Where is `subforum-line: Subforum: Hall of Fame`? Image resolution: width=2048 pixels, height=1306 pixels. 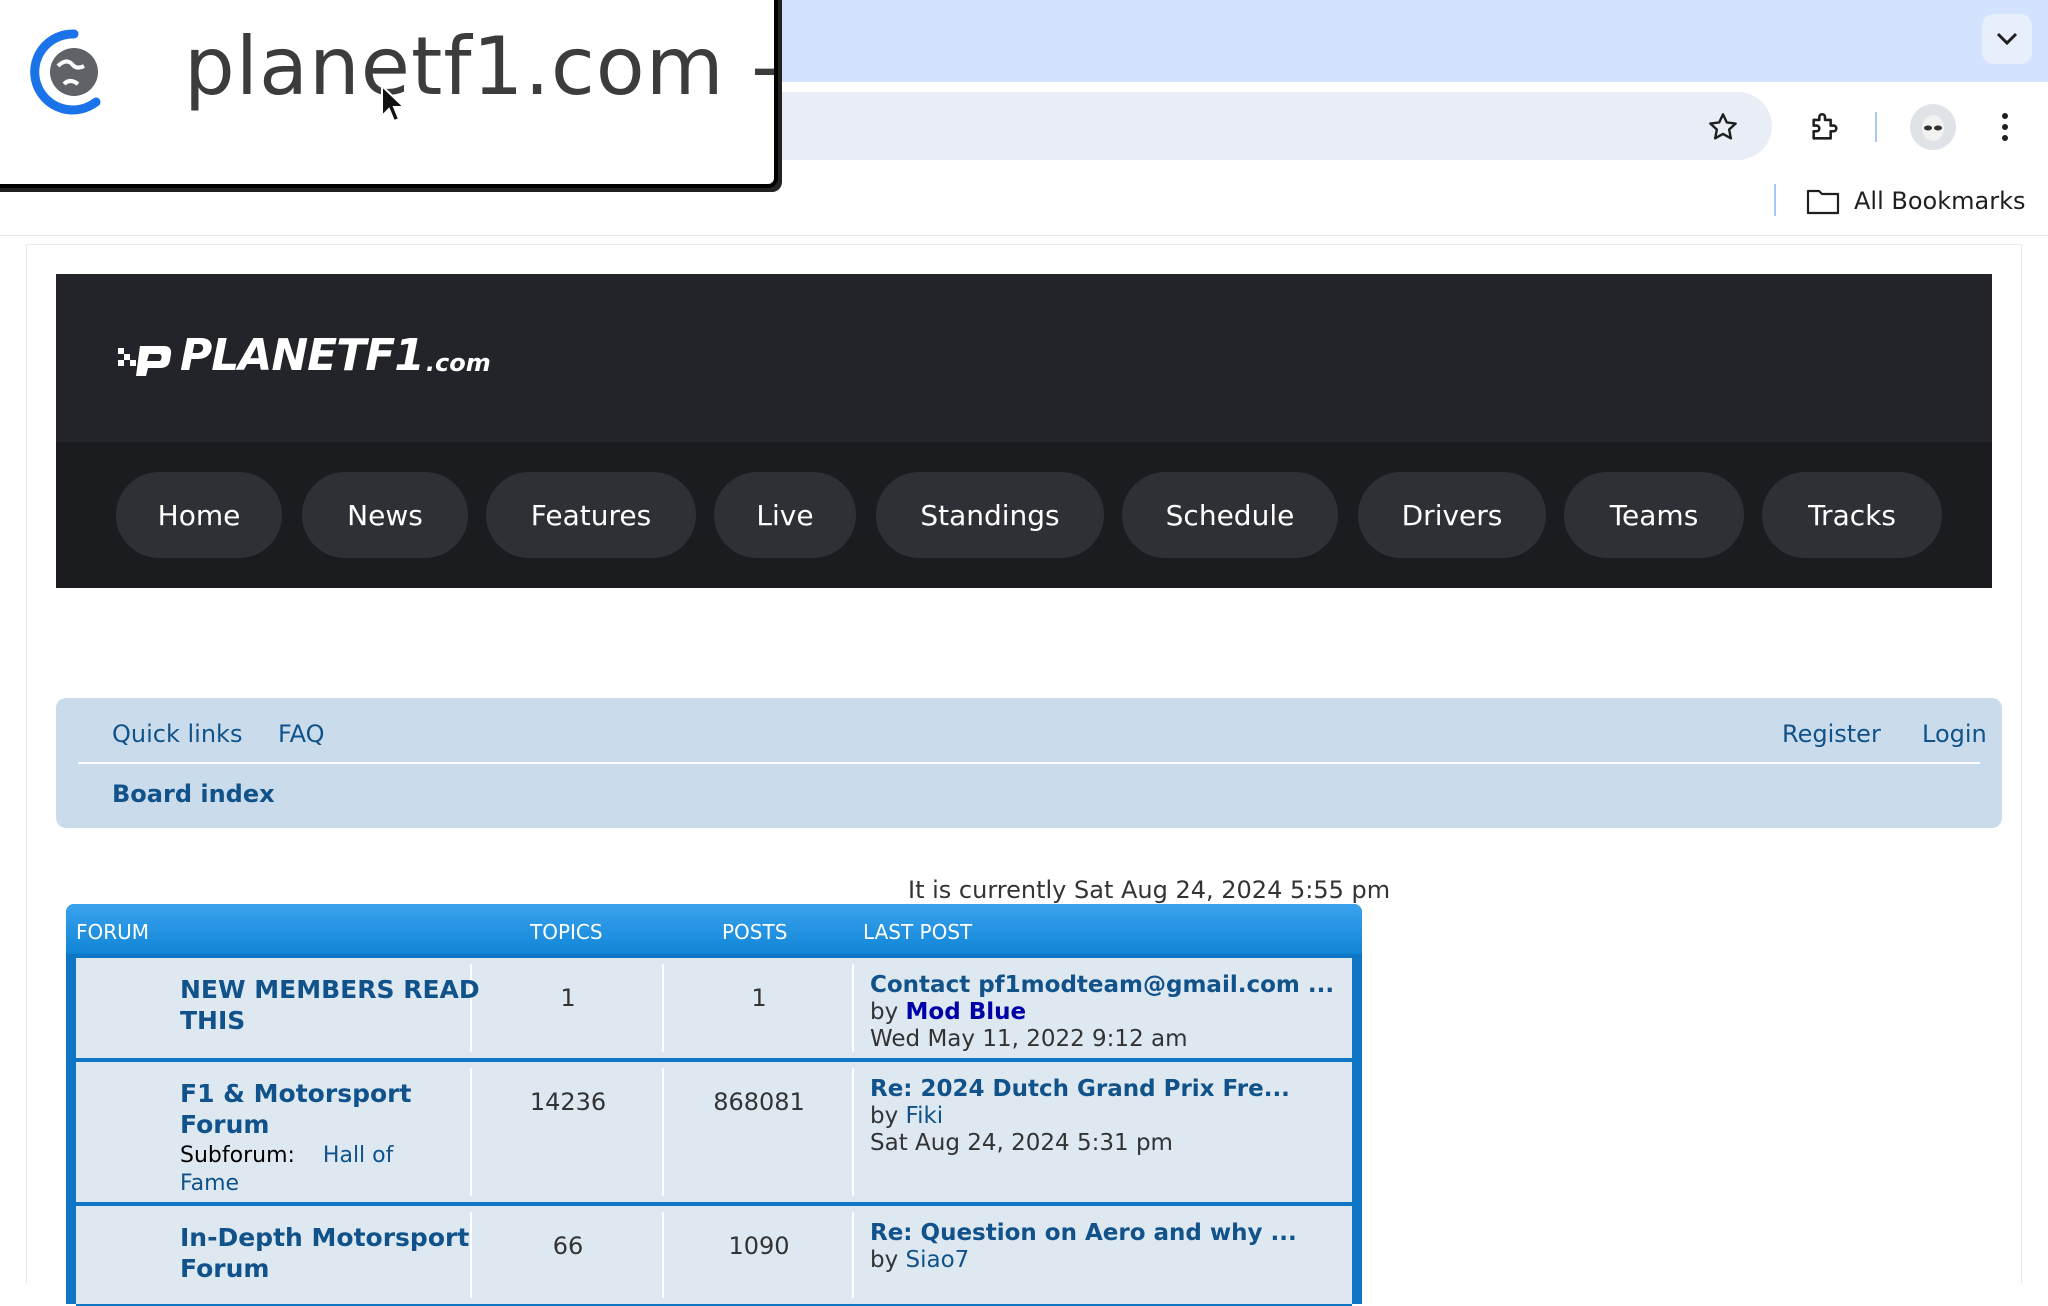
subforum-line: Subforum: Hall of Fame is located at coordinates (286, 1170).